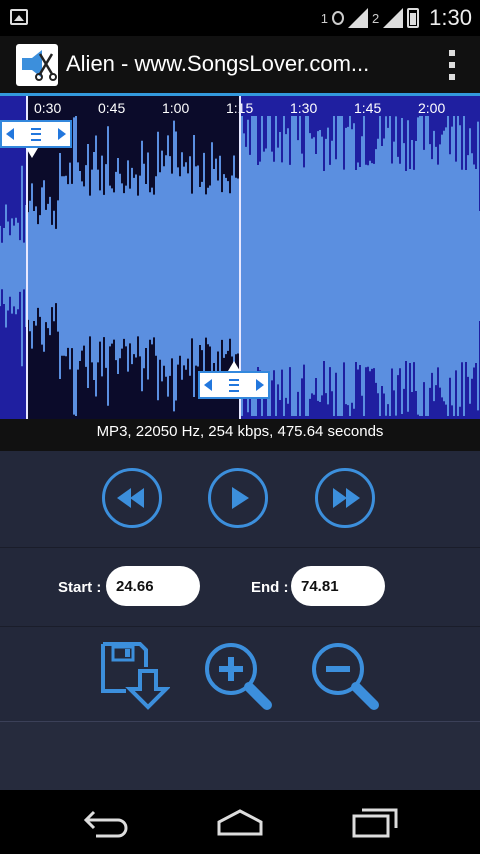  What do you see at coordinates (432, 108) in the screenshot?
I see `time-label: 2:00` at bounding box center [432, 108].